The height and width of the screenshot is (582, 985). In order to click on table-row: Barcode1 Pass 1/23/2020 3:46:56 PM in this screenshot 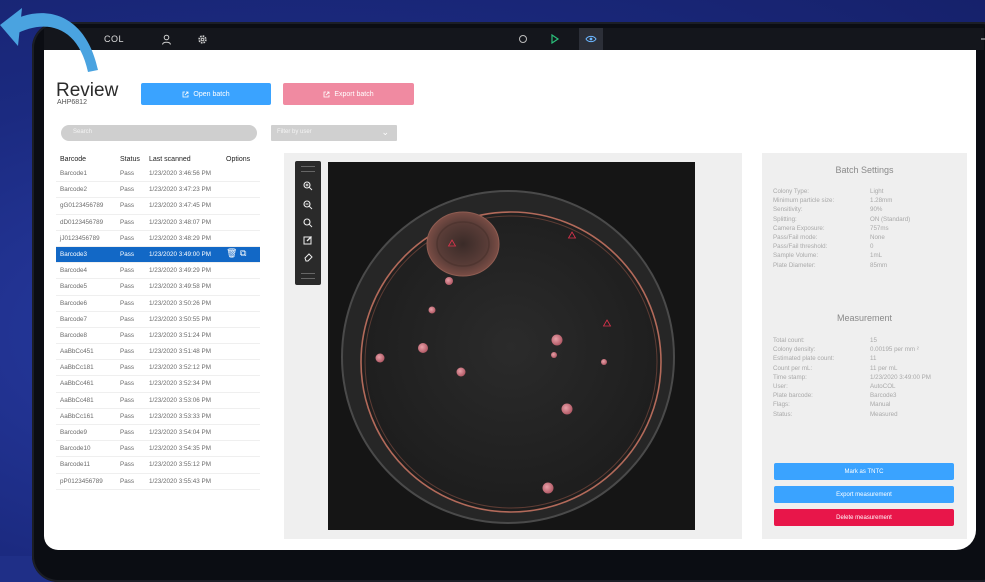, I will do `click(158, 174)`.